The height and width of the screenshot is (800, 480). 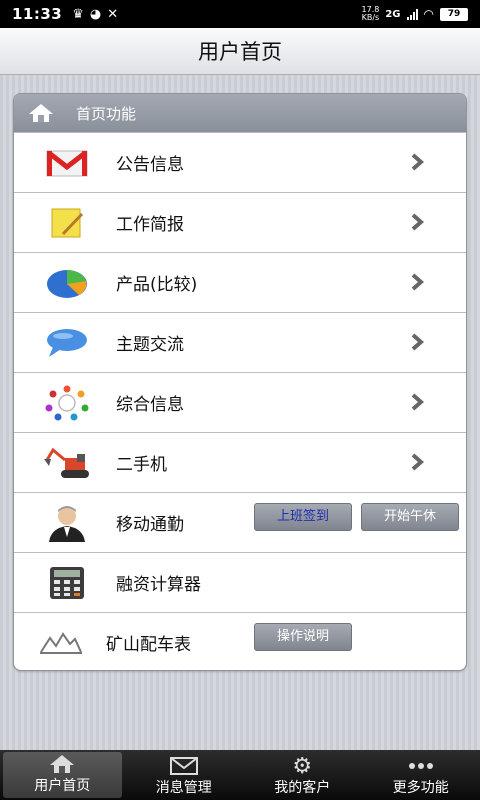 I want to click on network-speed: 17.8 KB/s, so click(x=370, y=13).